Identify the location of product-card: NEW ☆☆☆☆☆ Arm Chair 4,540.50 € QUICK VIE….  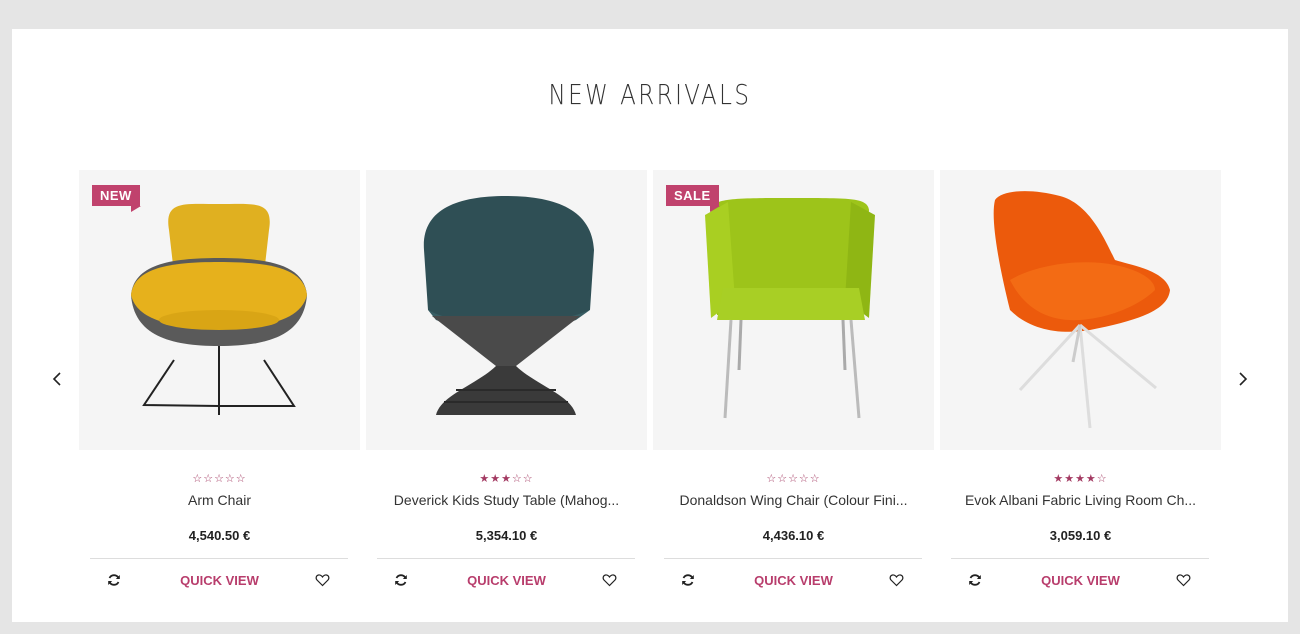
(219, 379).